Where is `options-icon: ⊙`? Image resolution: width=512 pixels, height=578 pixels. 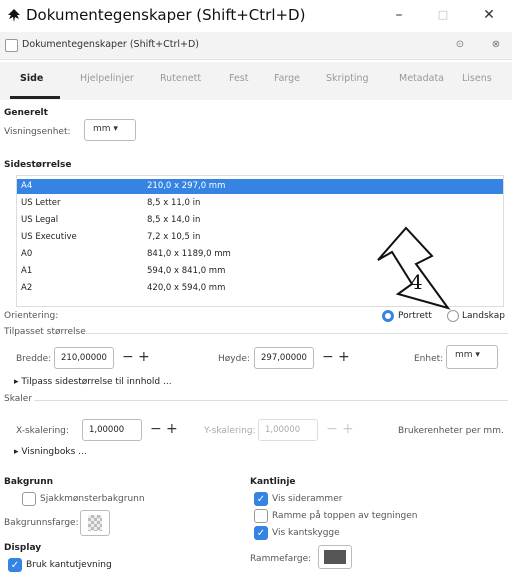
options-icon: ⊙ is located at coordinates (460, 45).